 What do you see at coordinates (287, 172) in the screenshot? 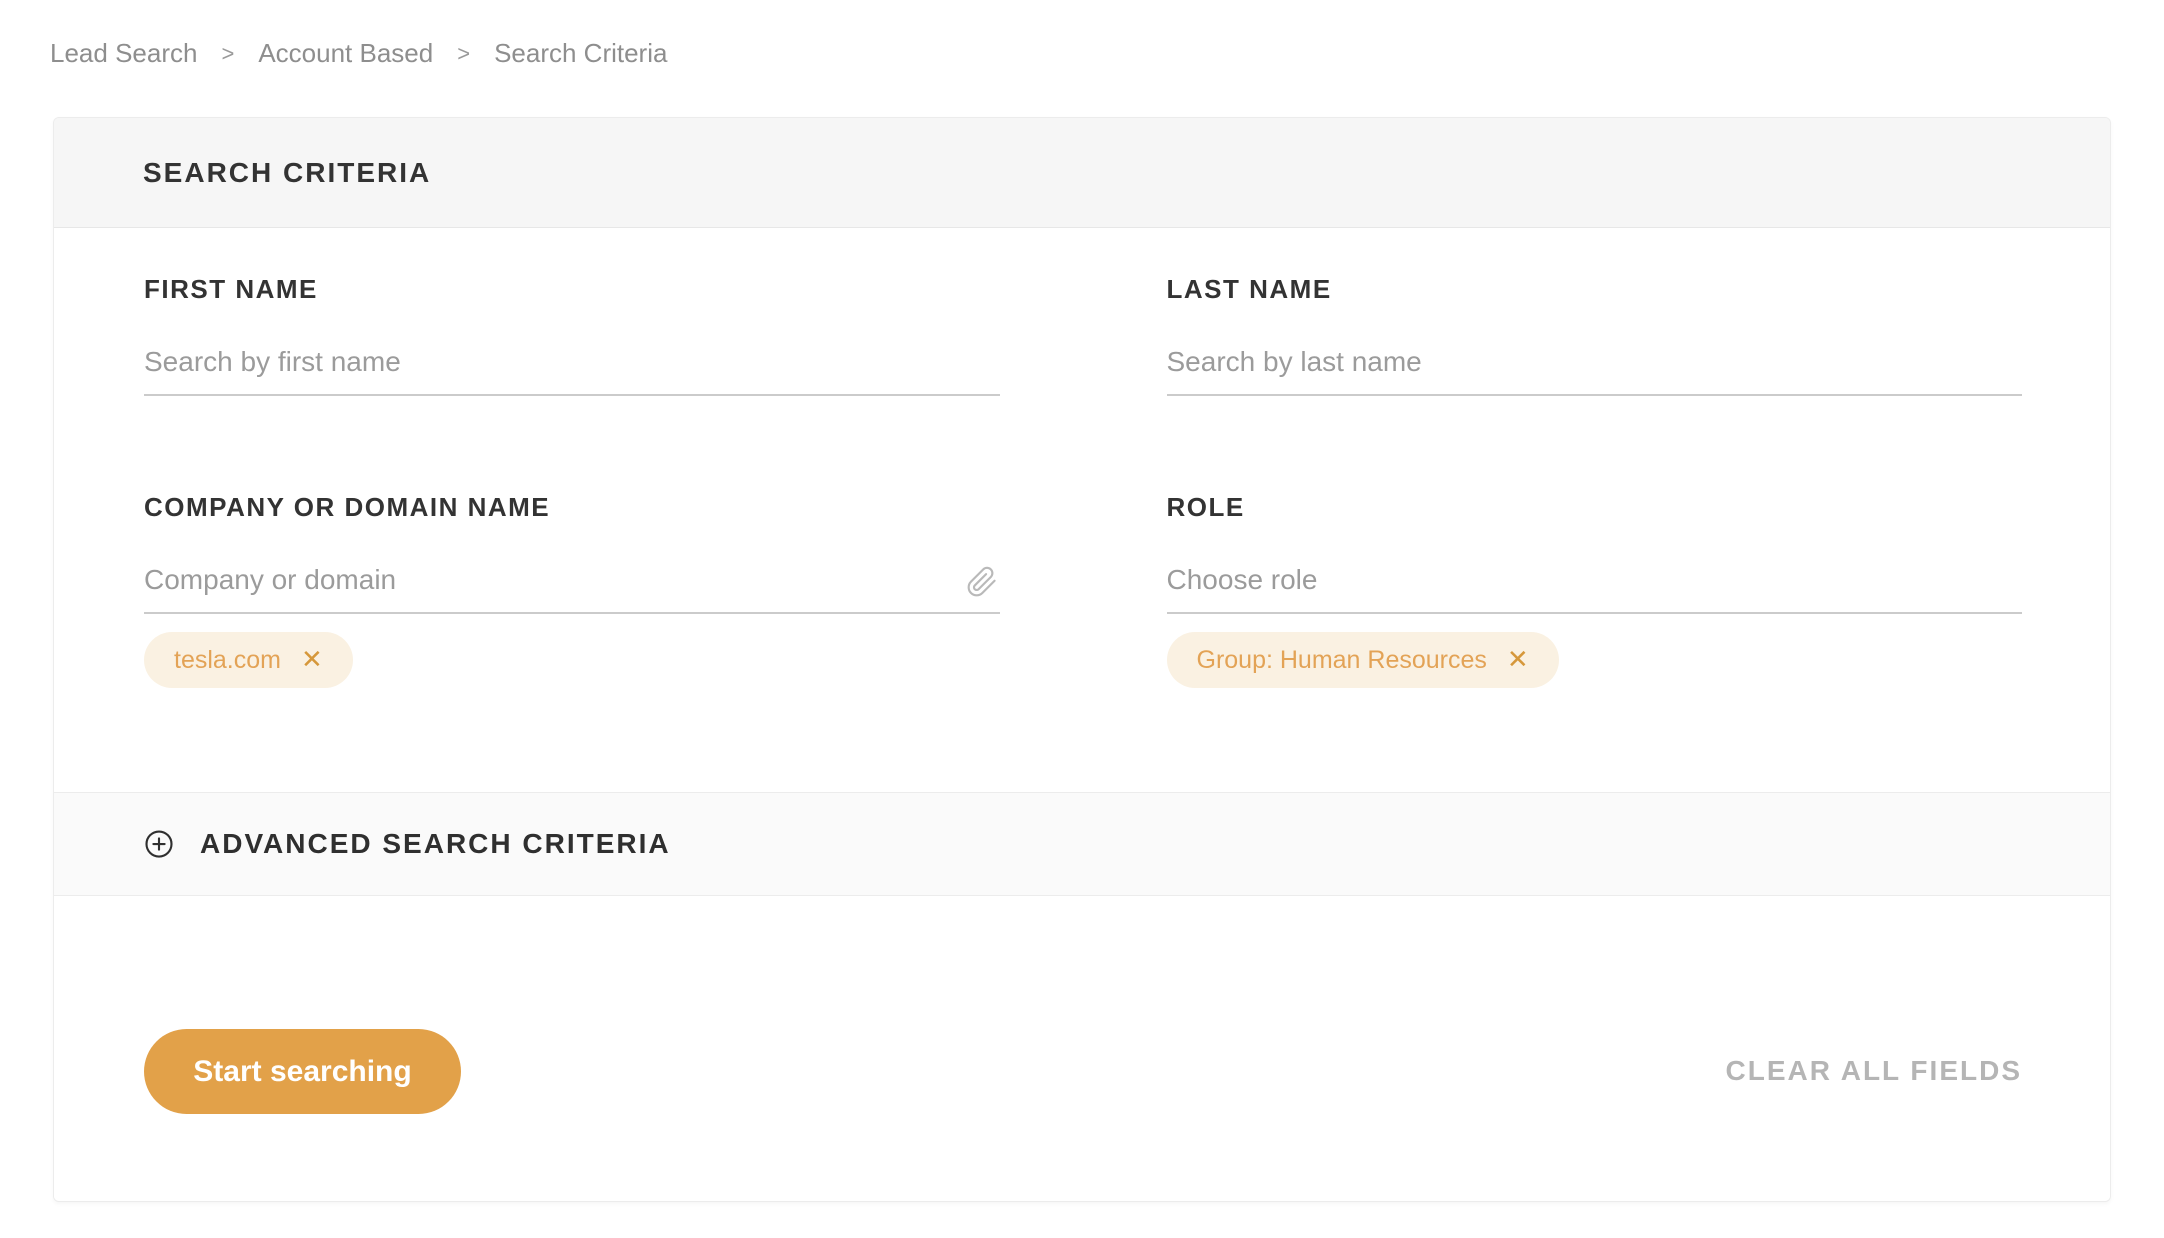
I see `panel-title: SEARCH CRITERIA` at bounding box center [287, 172].